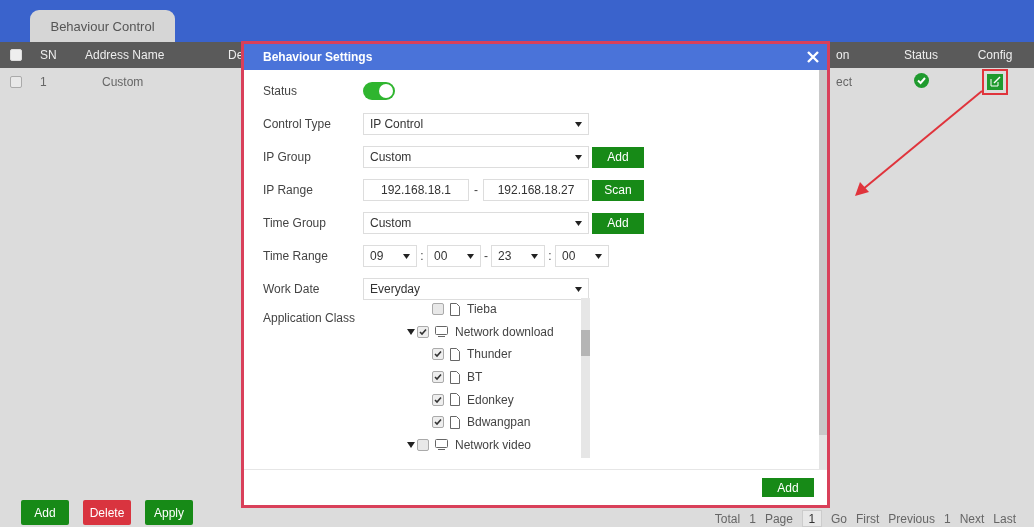 This screenshot has width=1034, height=527. What do you see at coordinates (416, 190) in the screenshot?
I see `input-field: 192.168.18.1` at bounding box center [416, 190].